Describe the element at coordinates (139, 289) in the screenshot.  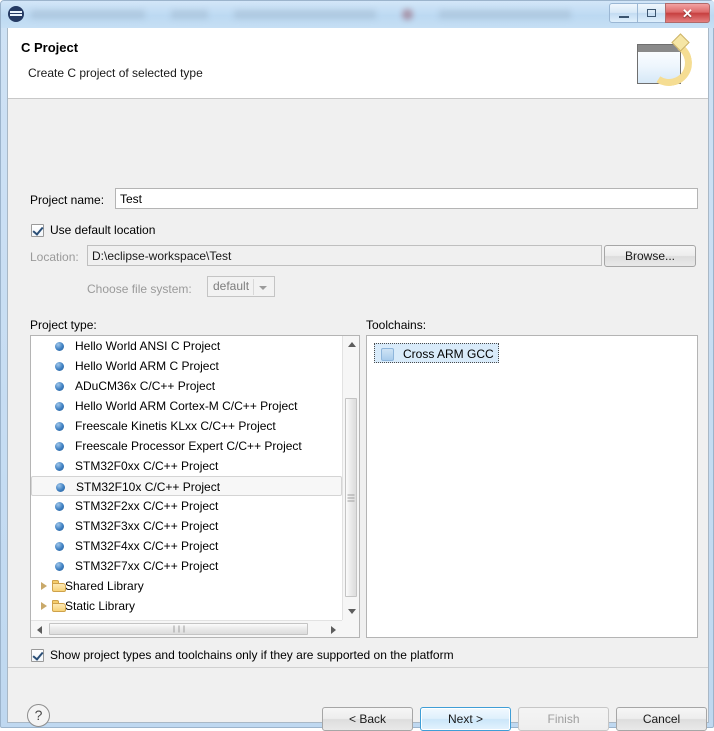
I see `choose-file-system-label: Choose file system:` at that location.